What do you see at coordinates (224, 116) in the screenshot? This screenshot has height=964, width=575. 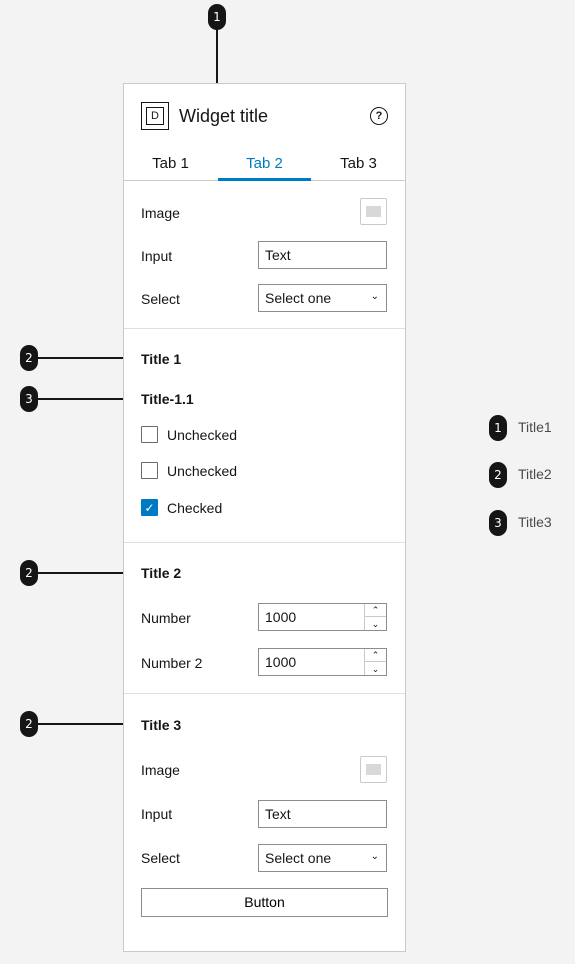 I see `widget-title: Widget title` at bounding box center [224, 116].